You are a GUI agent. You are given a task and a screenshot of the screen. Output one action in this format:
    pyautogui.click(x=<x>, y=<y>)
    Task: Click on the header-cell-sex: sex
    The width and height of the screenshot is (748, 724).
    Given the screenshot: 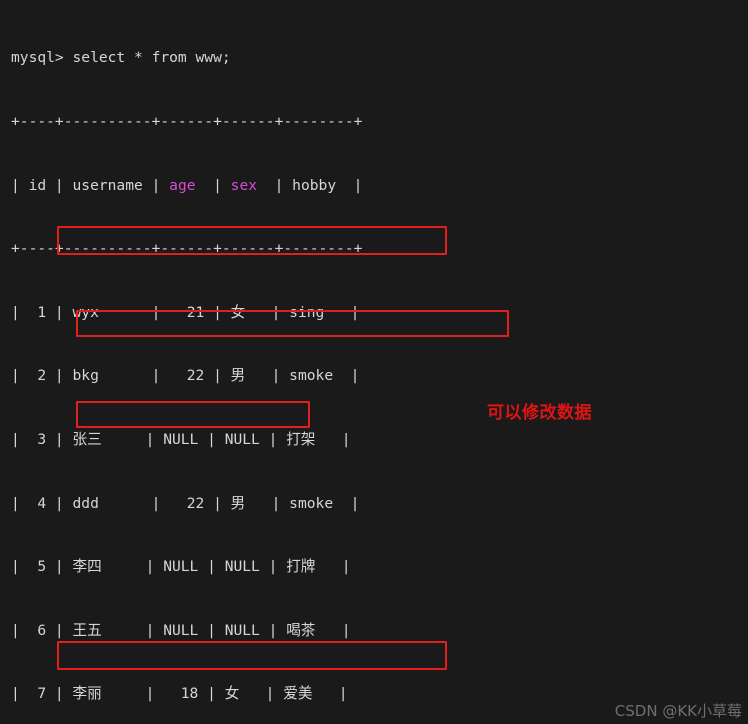 What is the action you would take?
    pyautogui.click(x=244, y=185)
    